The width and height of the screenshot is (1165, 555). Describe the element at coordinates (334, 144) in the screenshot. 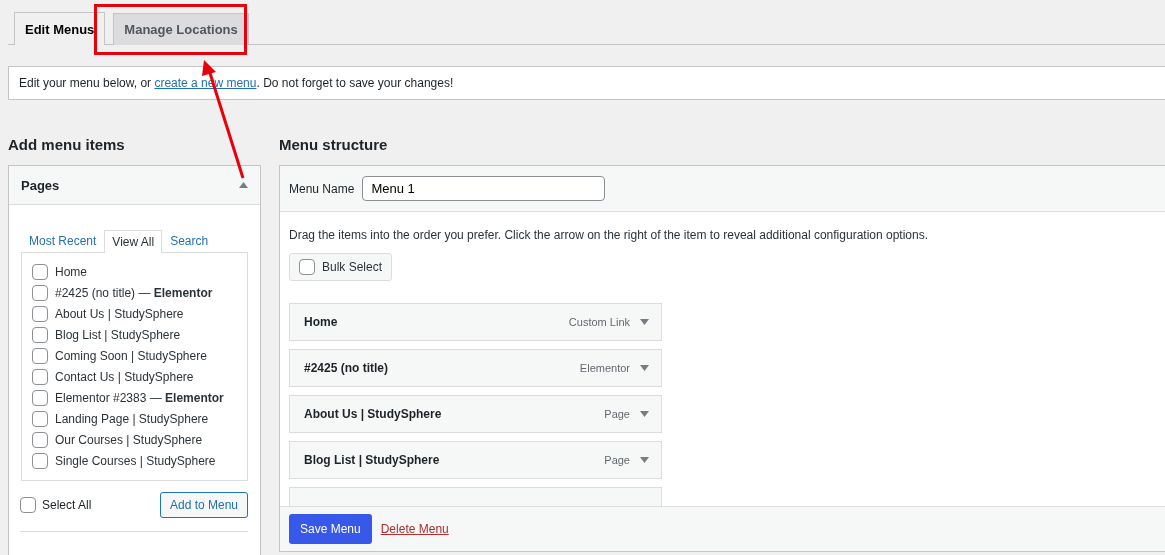

I see `section-heading: Menu structure` at that location.